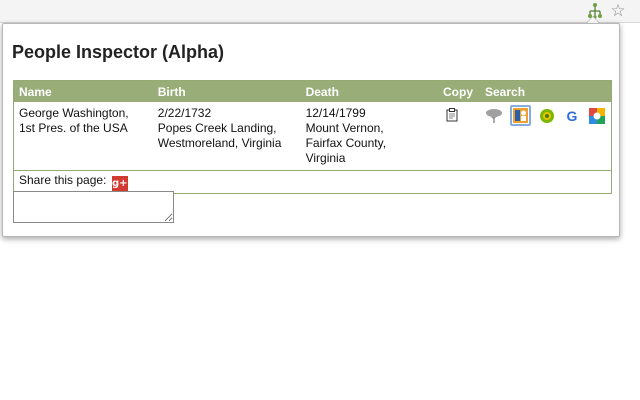 The height and width of the screenshot is (400, 640). What do you see at coordinates (63, 180) in the screenshot?
I see `share-label: Share this page:` at bounding box center [63, 180].